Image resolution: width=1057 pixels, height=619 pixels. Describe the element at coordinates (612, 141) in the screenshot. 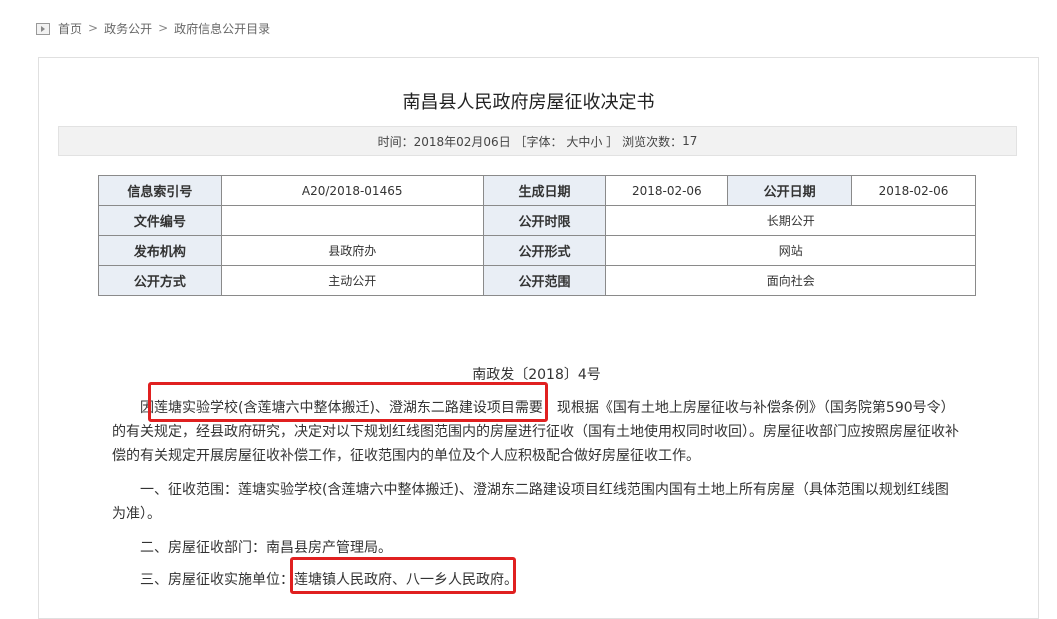

I see `font-size-close: ］` at that location.